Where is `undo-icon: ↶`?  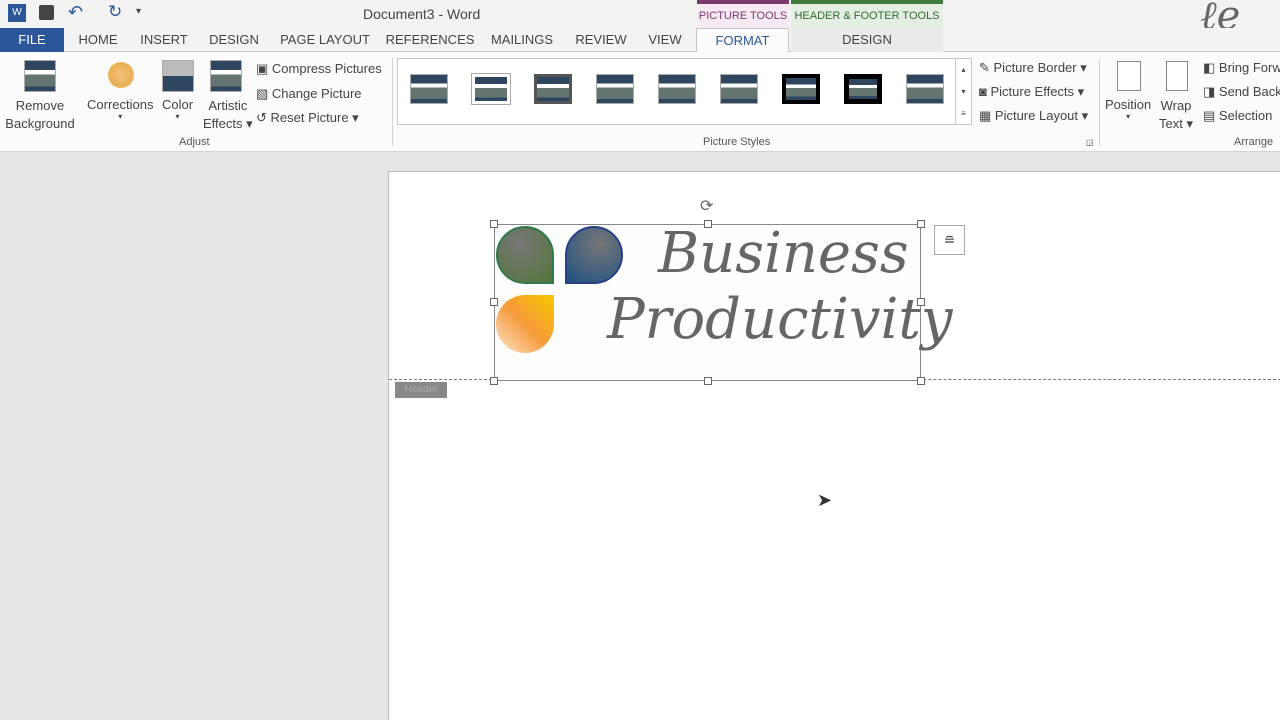
undo-icon: ↶ is located at coordinates (75, 12).